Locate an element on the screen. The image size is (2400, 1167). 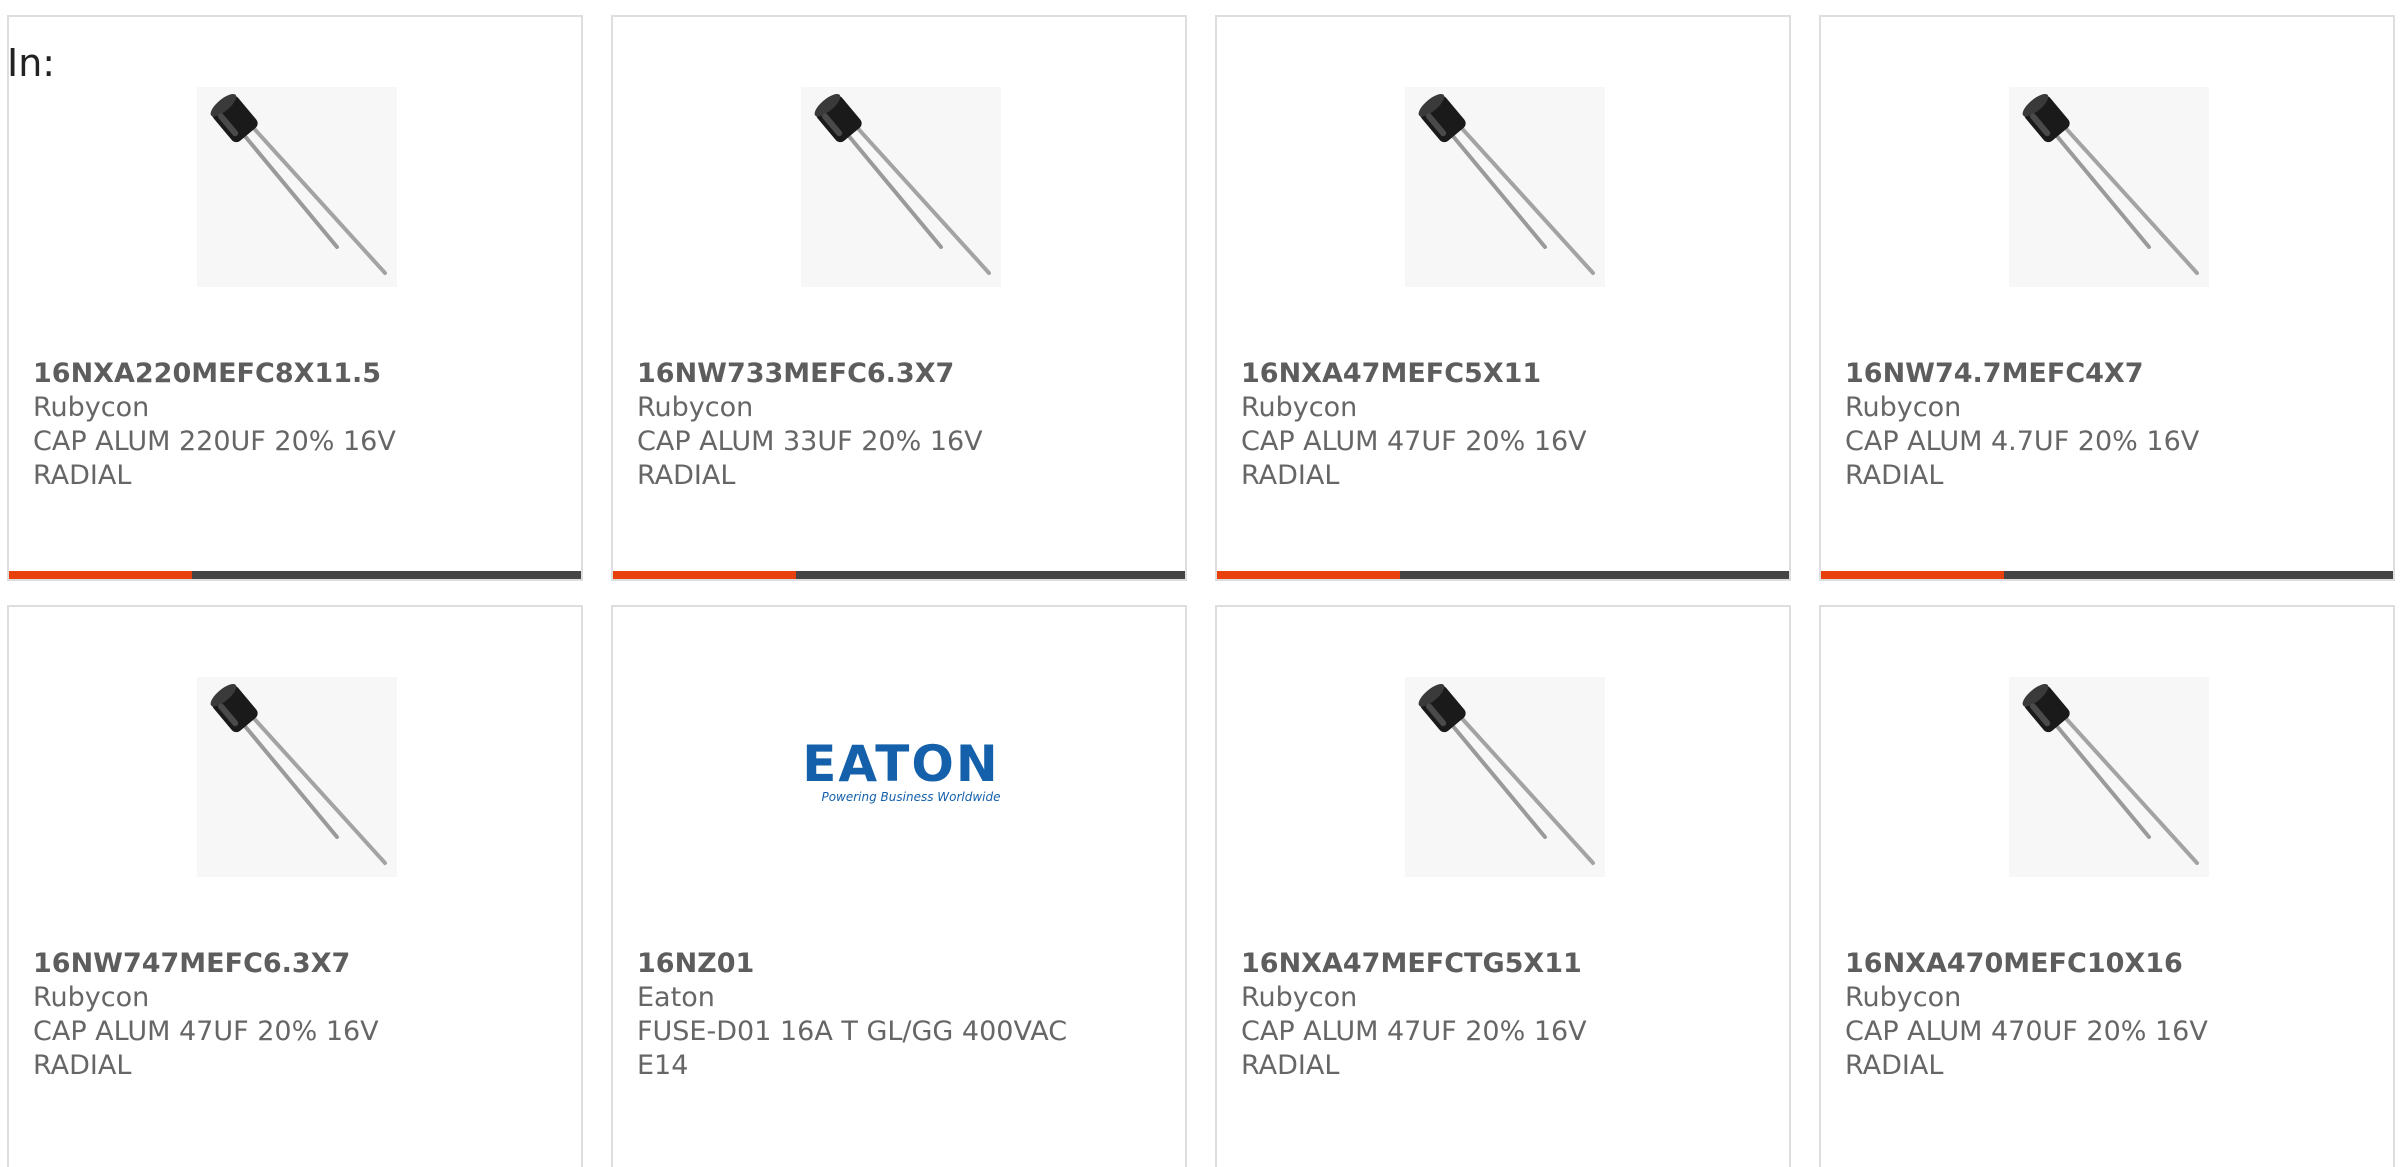
eaton-logo: EATON Powering Business Worldwide is located at coordinates (901, 777).